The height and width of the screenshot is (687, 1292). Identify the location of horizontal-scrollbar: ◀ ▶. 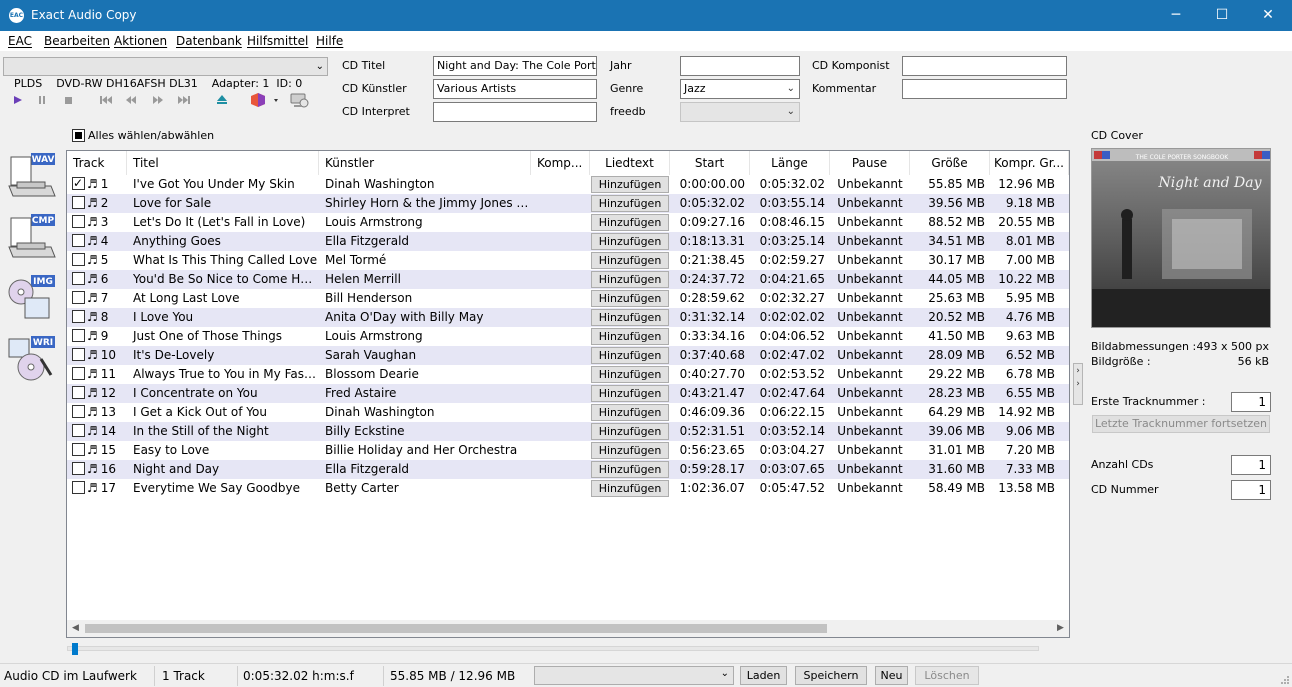
(568, 628).